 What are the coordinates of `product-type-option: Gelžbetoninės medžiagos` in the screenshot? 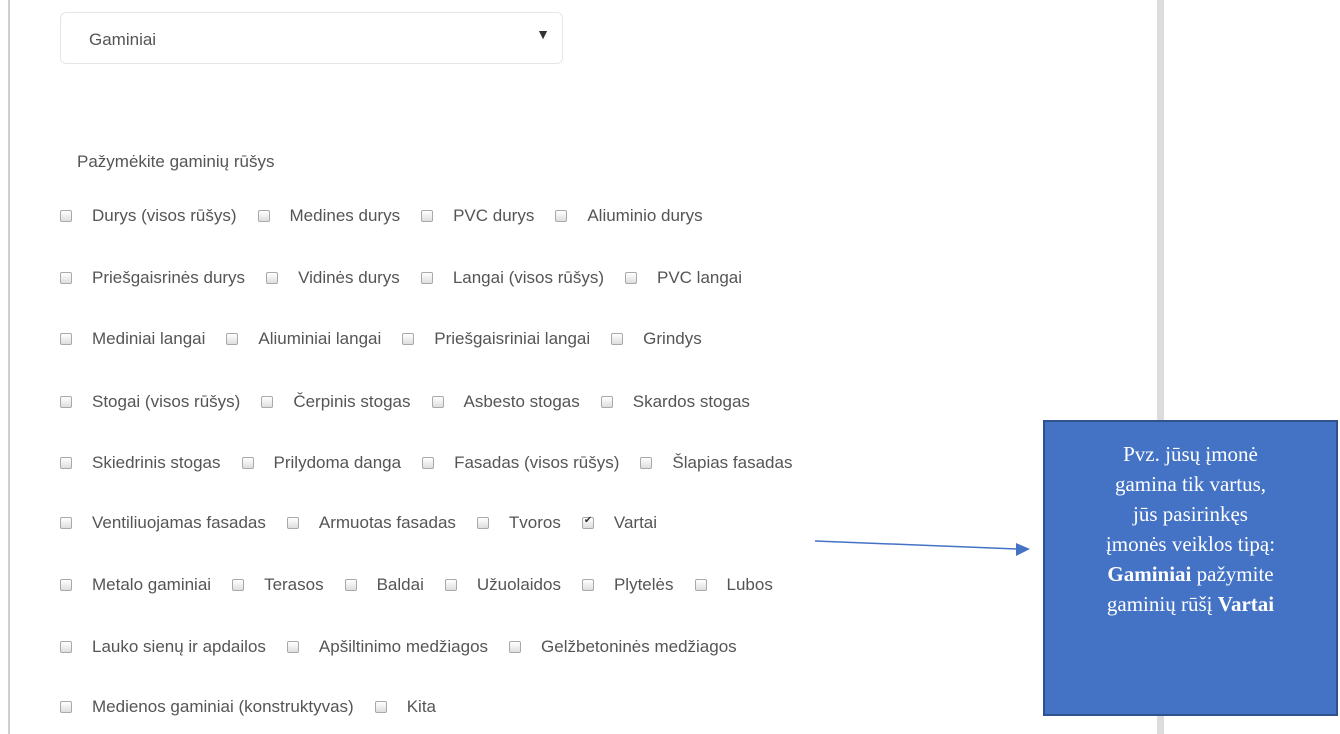 It's located at (623, 647).